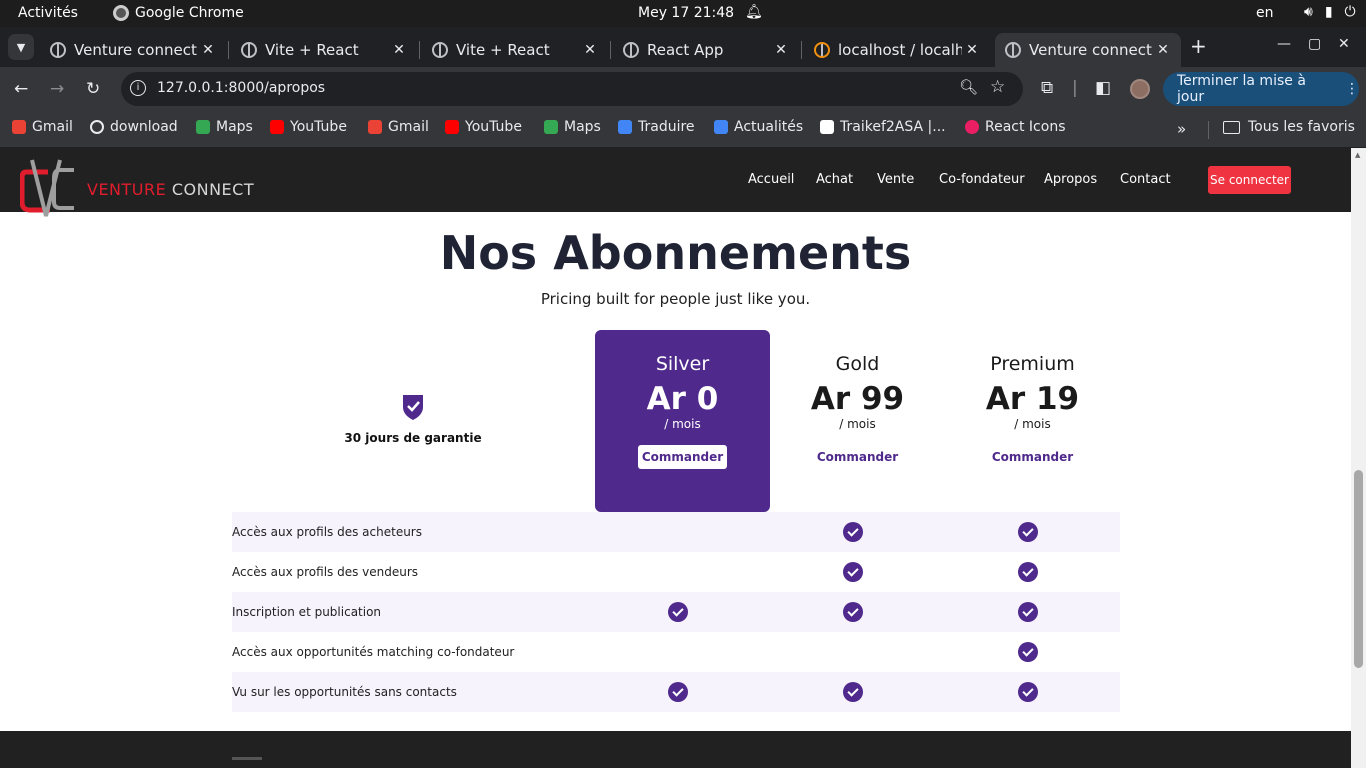  I want to click on page-scrollbar: ▲, so click(1358, 458).